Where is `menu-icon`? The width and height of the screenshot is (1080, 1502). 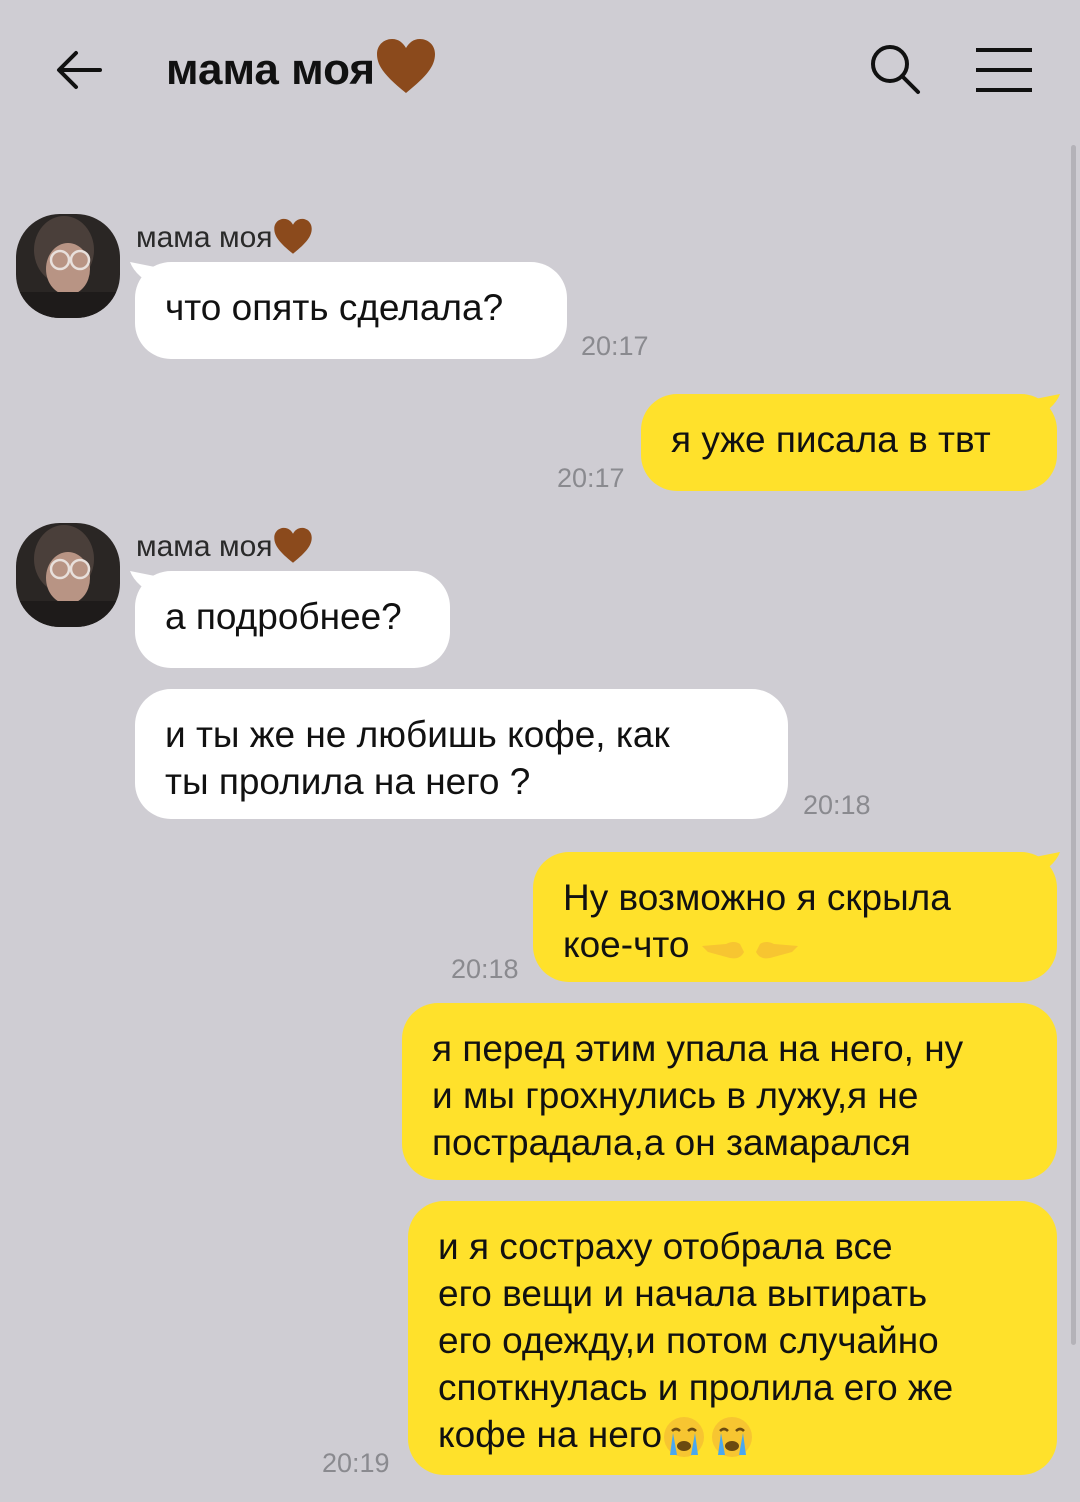
menu-icon is located at coordinates (1004, 70).